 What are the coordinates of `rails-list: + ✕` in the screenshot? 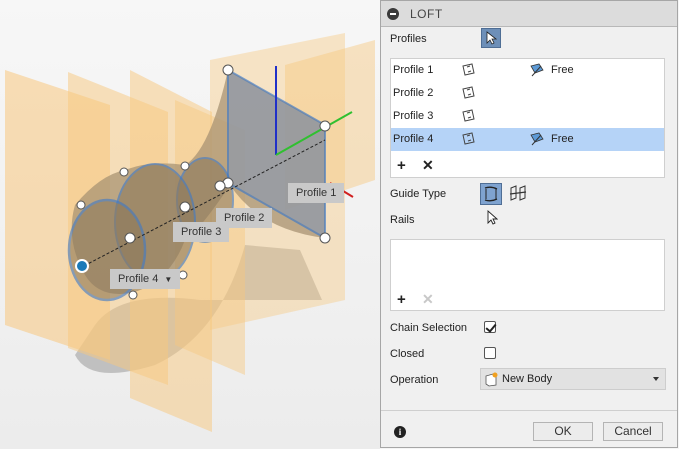 It's located at (527, 275).